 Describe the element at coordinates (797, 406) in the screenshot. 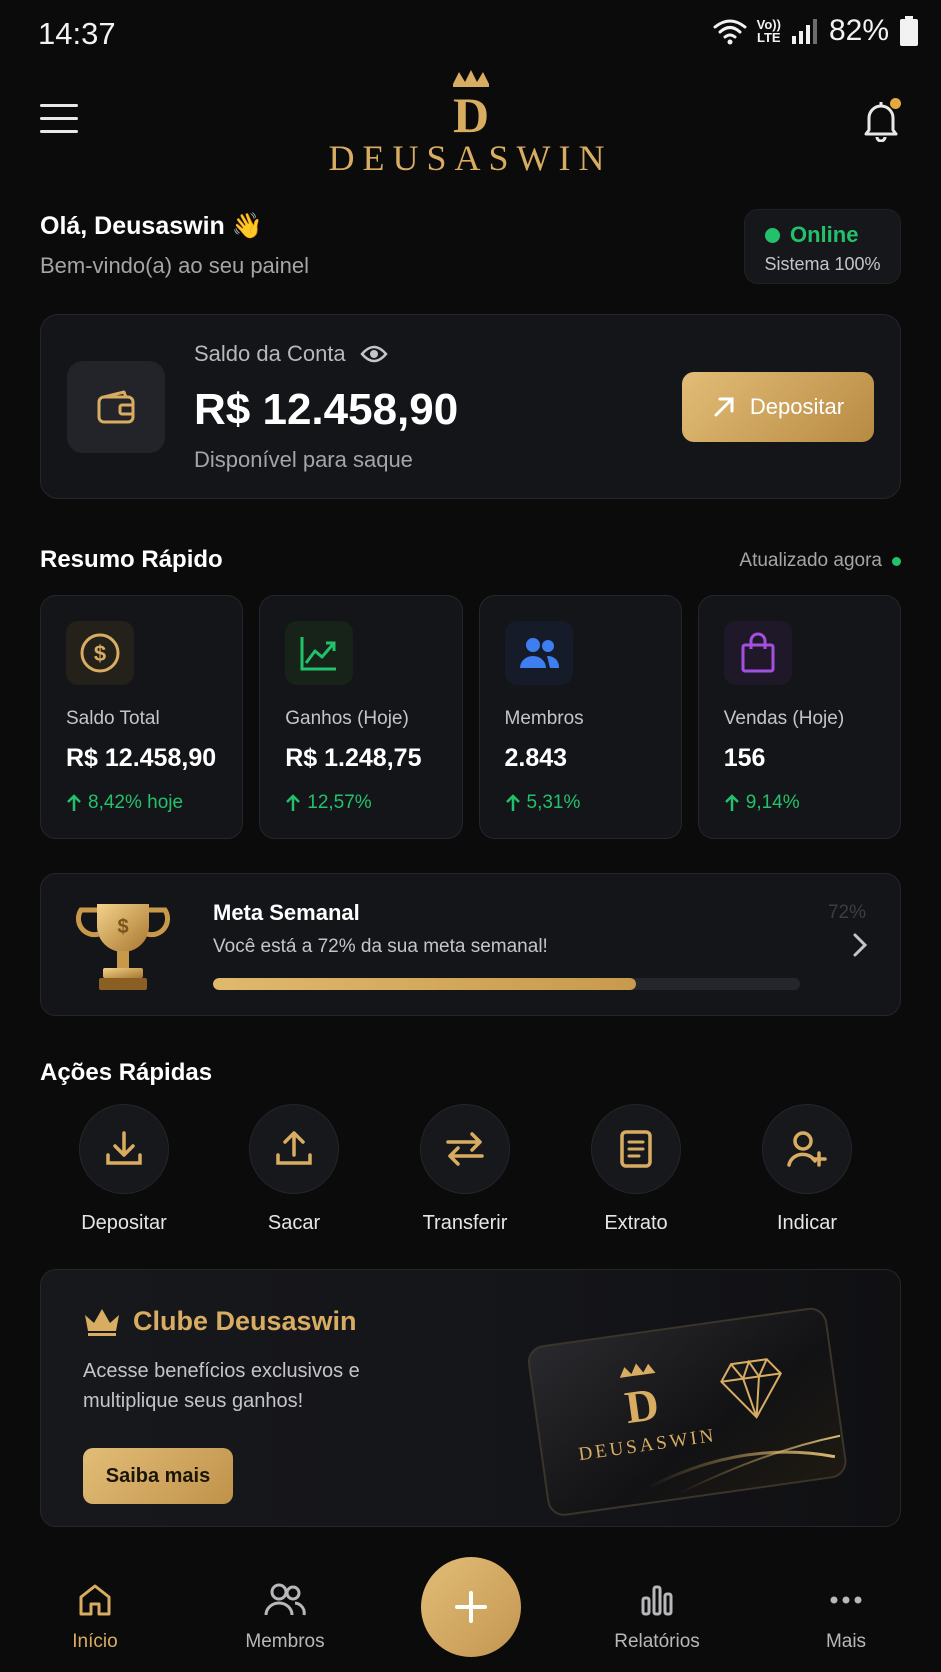

I see `deposit-button-label: Depositar` at that location.